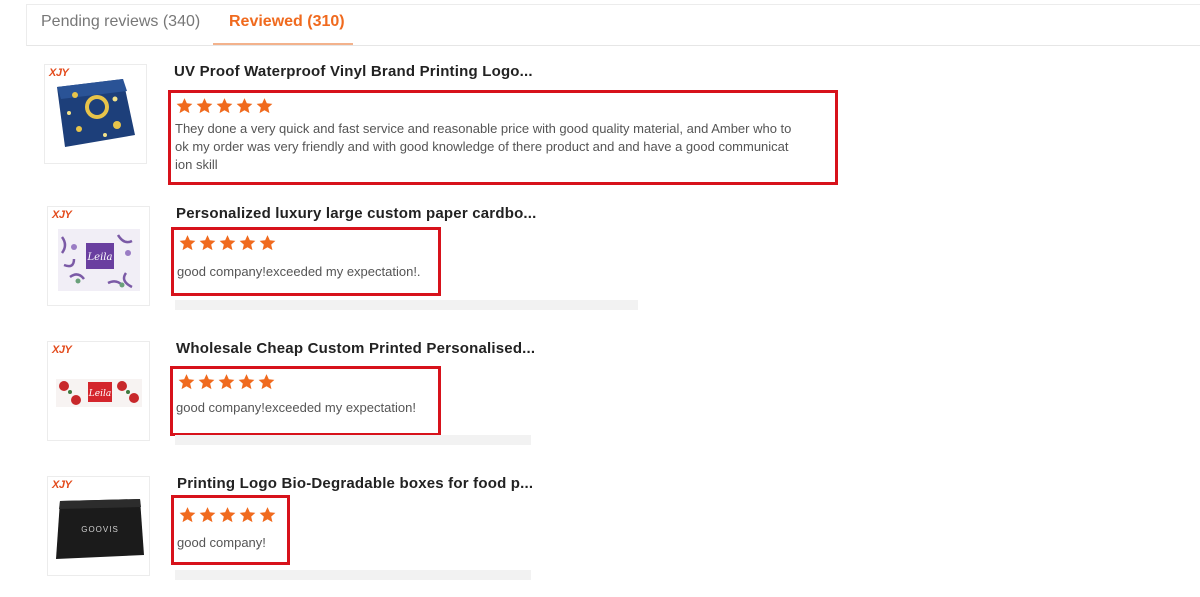 The image size is (1200, 597). What do you see at coordinates (120, 22) in the screenshot?
I see `tab-pending-reviews: Pending reviews (340)` at bounding box center [120, 22].